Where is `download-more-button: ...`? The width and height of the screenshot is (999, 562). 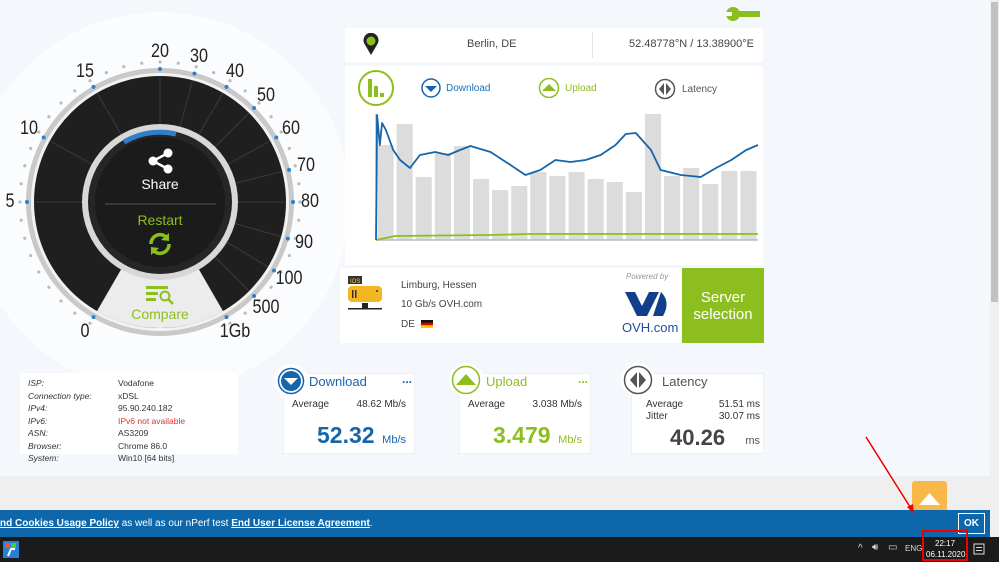
download-more-button: ... is located at coordinates (407, 379).